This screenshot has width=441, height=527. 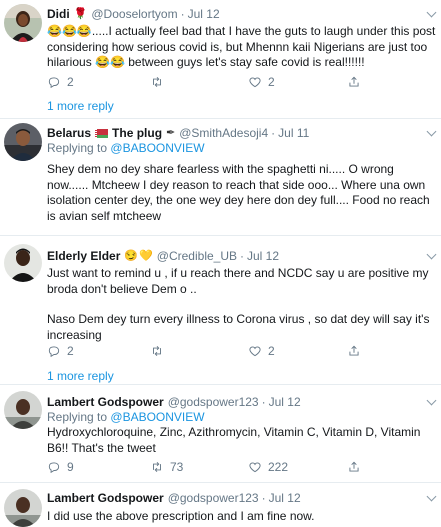 What do you see at coordinates (166, 467) in the screenshot?
I see `retweet-button: 73` at bounding box center [166, 467].